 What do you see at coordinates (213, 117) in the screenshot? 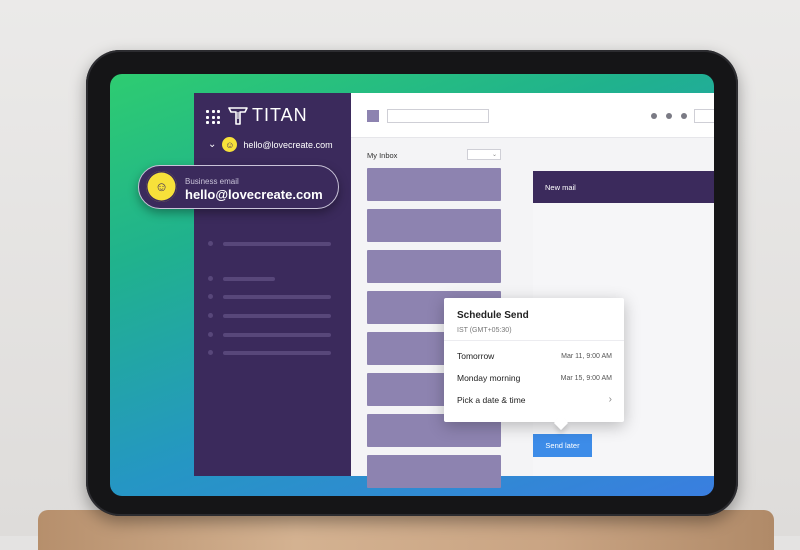
I see `apps-grid-icon` at bounding box center [213, 117].